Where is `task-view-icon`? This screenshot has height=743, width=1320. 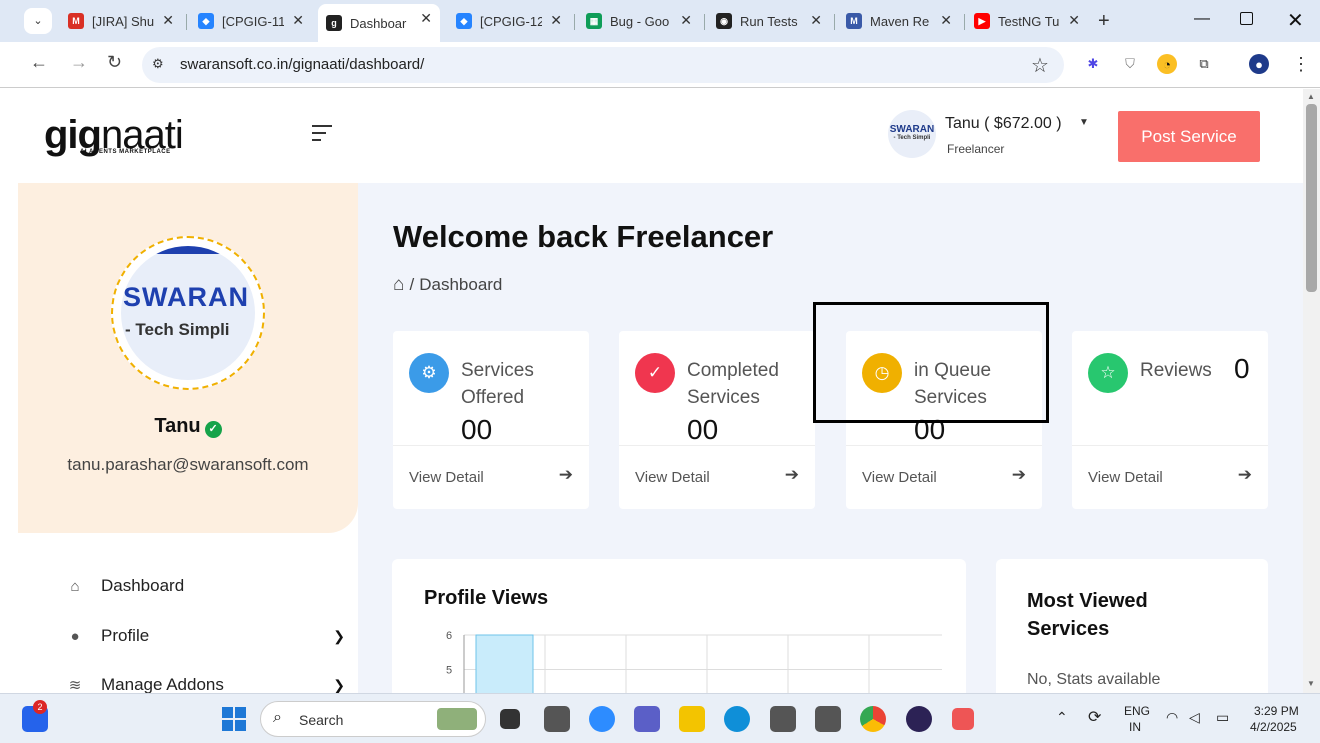
task-view-icon is located at coordinates (510, 719).